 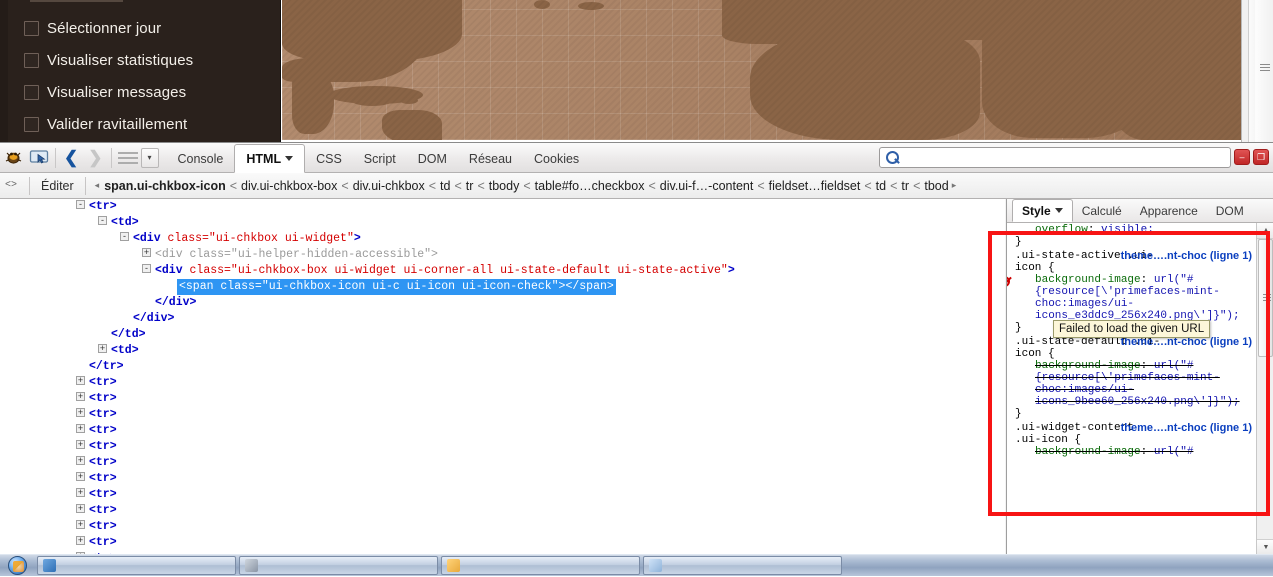 What do you see at coordinates (590, 186) in the screenshot?
I see `breadcrumb-item: table#fo…checkbox` at bounding box center [590, 186].